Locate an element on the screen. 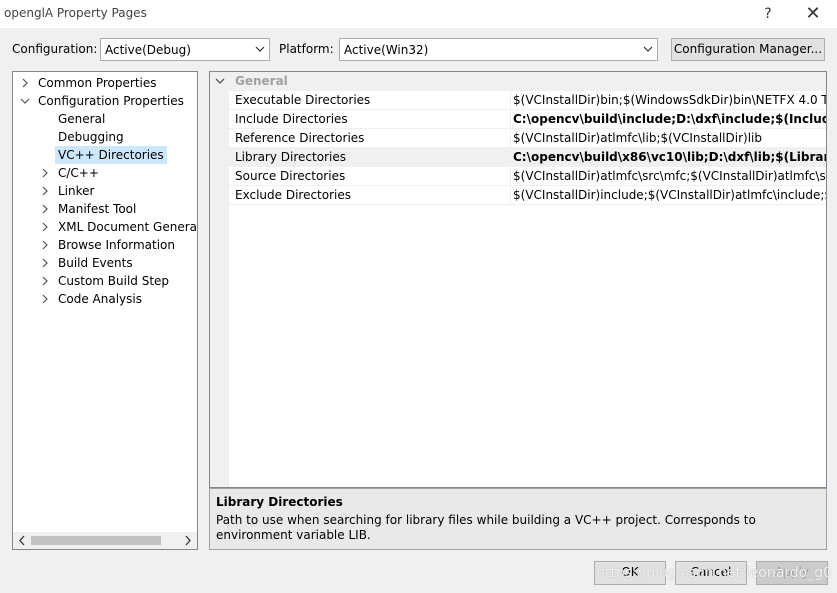 This screenshot has height=593, width=837. grid-gutter is located at coordinates (219, 279).